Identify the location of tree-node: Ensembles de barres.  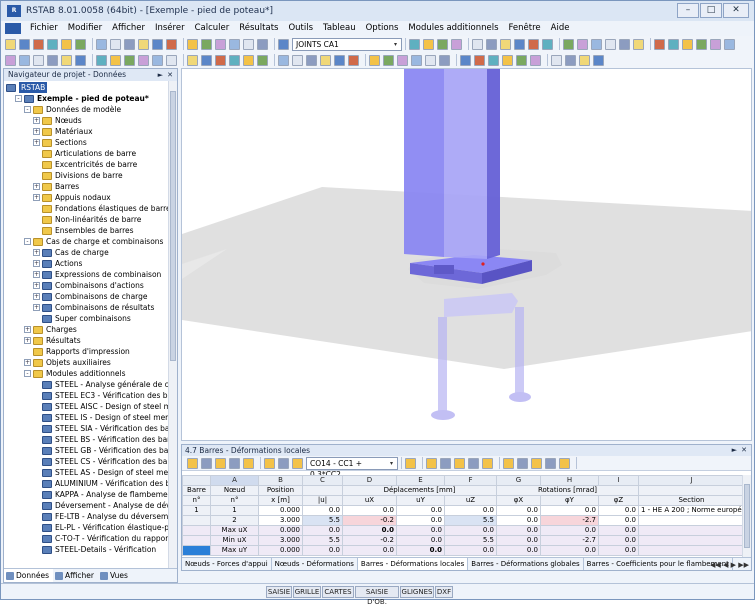
(83, 230).